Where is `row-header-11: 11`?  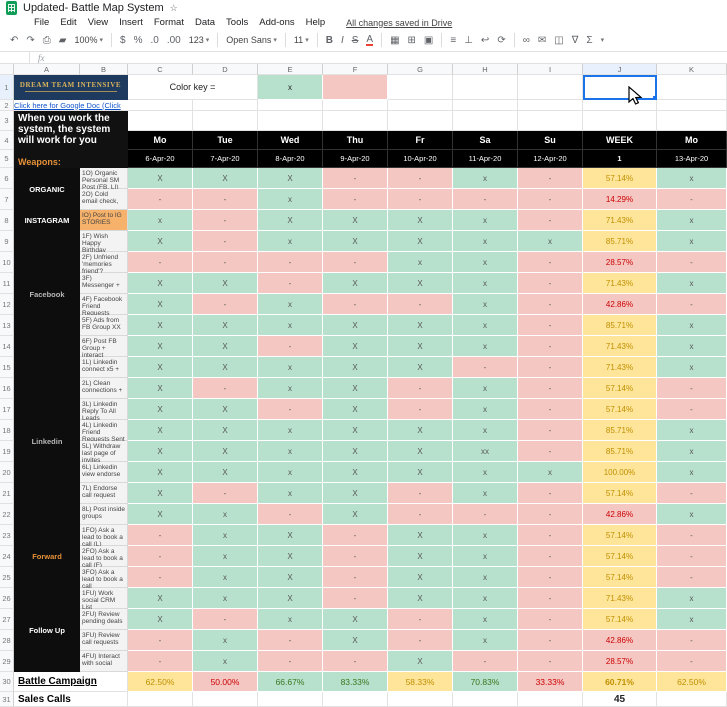
row-header-11: 11 is located at coordinates (7, 283).